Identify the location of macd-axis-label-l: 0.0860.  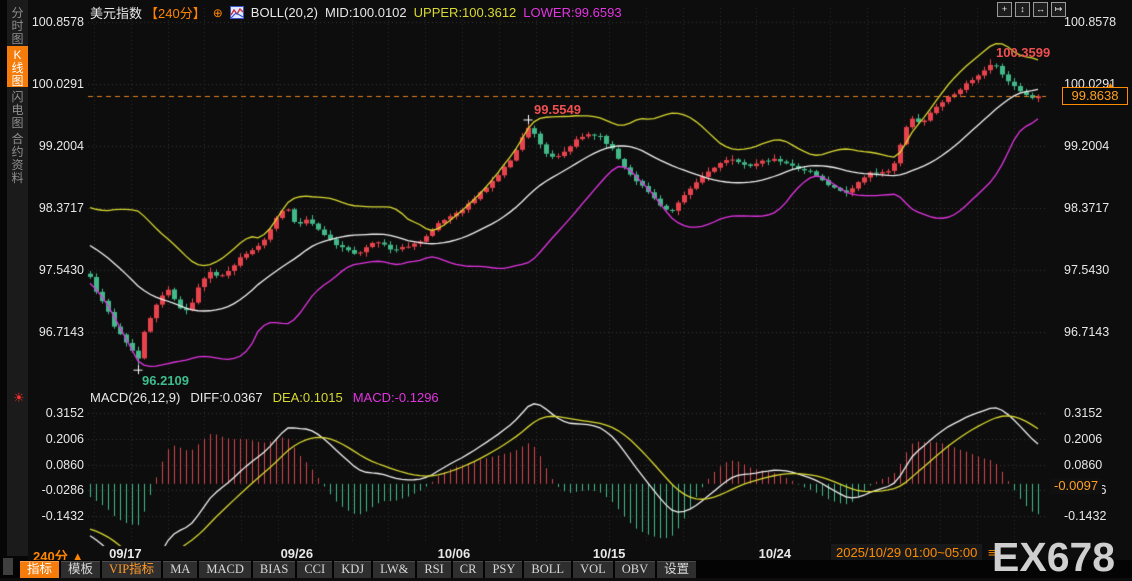
(64, 464).